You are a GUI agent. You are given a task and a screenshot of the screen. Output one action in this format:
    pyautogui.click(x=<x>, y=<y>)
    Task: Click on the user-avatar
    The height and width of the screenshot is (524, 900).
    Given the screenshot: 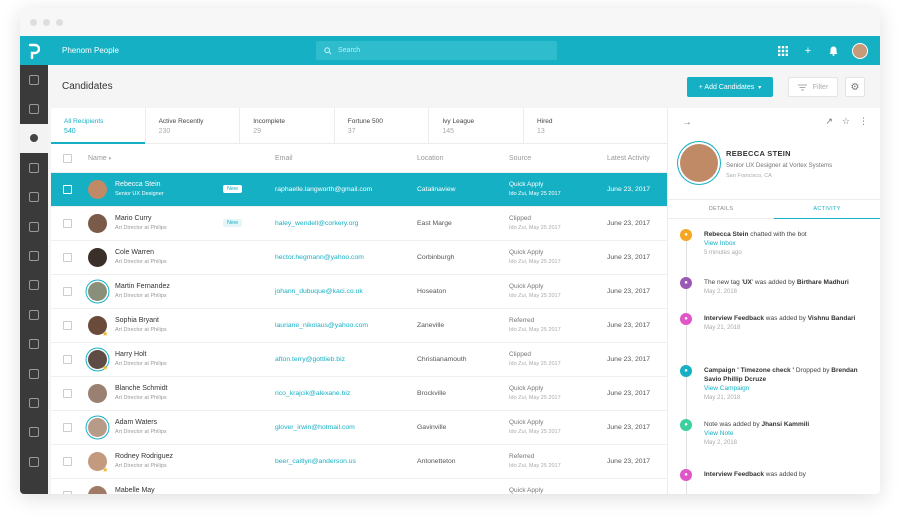 What is the action you would take?
    pyautogui.click(x=860, y=50)
    